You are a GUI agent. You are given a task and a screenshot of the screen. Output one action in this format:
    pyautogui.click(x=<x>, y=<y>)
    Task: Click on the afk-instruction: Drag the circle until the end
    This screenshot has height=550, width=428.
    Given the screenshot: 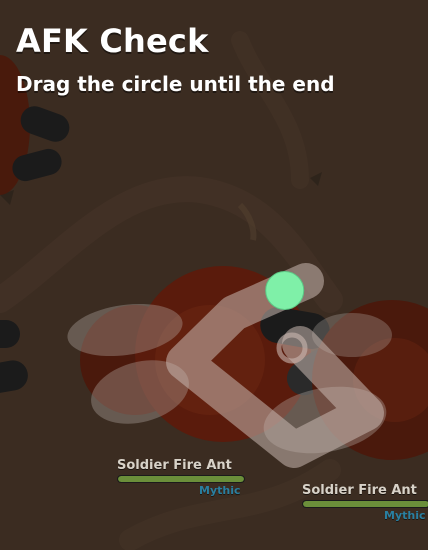 What is the action you would take?
    pyautogui.click(x=175, y=84)
    